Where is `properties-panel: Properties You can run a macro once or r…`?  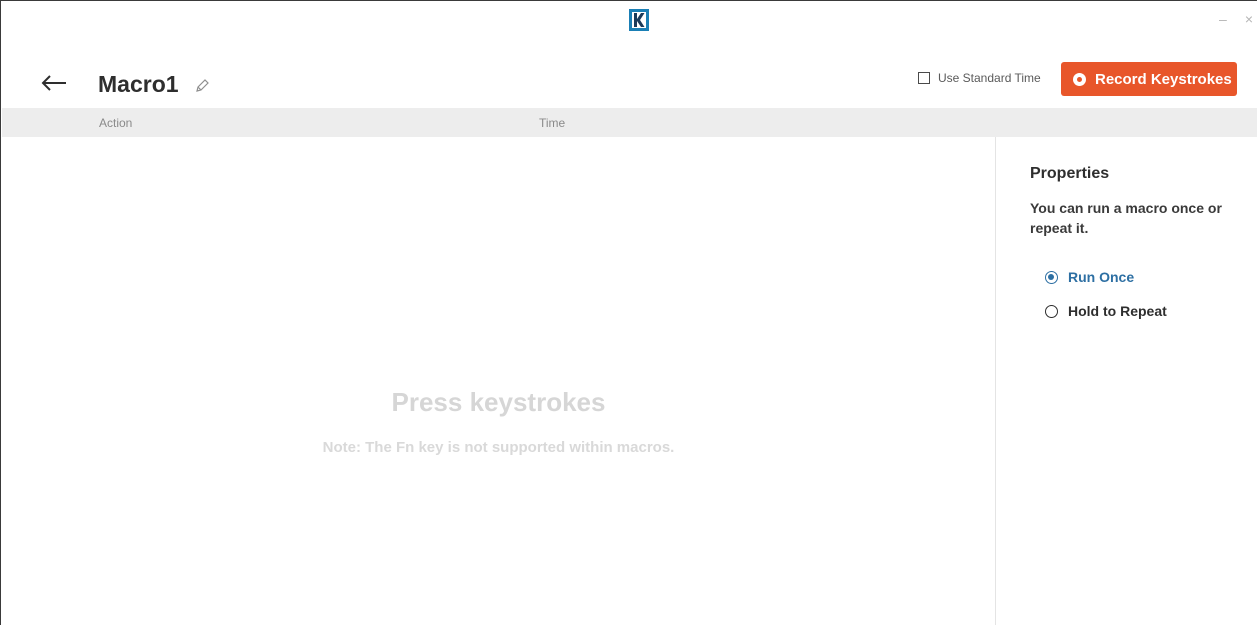 properties-panel: Properties You can run a macro once or r… is located at coordinates (1135, 246).